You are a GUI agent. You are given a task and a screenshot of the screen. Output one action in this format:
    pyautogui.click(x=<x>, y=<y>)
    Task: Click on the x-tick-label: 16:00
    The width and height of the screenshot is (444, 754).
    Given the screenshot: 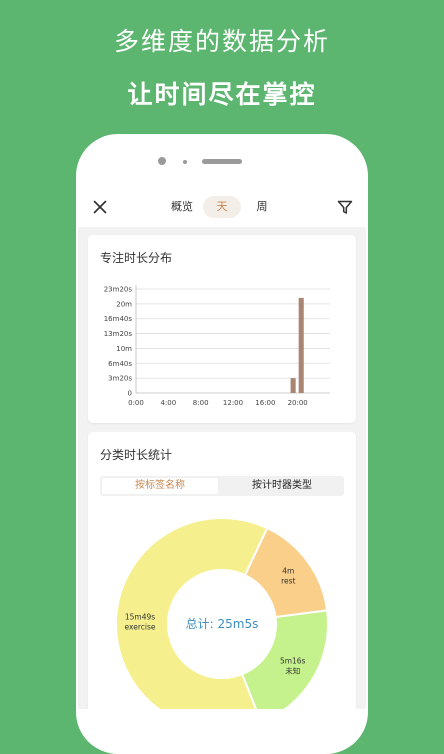 What is the action you would take?
    pyautogui.click(x=265, y=403)
    